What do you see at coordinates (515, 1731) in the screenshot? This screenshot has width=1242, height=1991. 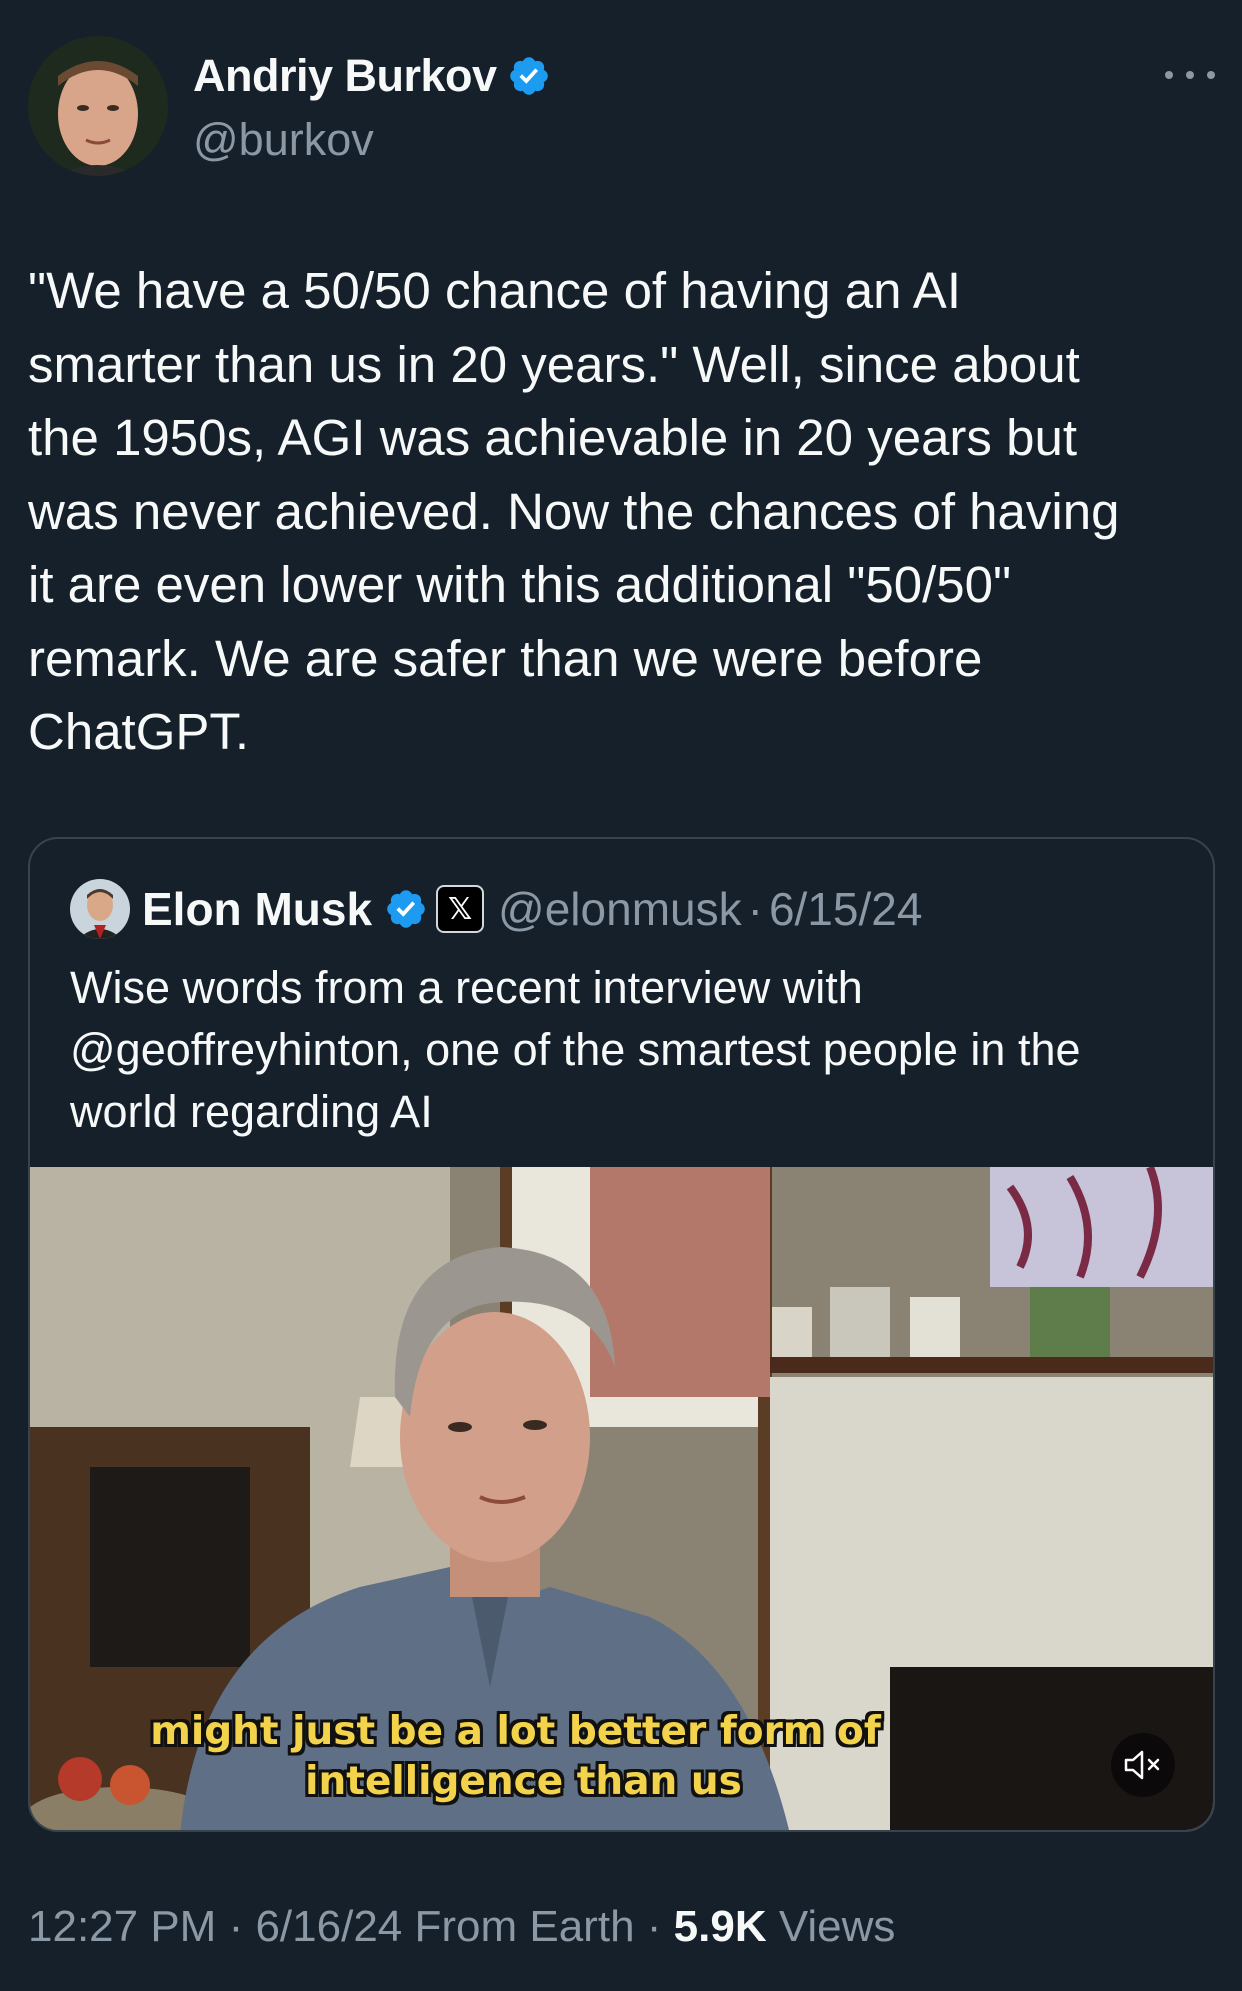 I see `video-caption-line1: might just be a lot better form of` at bounding box center [515, 1731].